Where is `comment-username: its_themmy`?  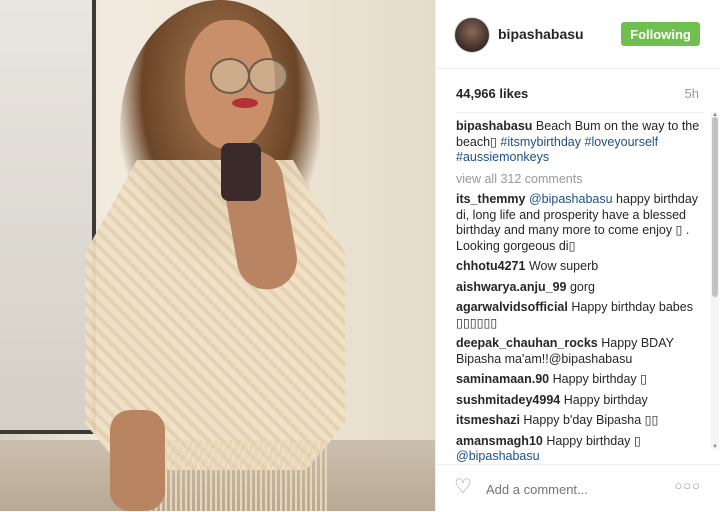
comment-username: its_themmy is located at coordinates (490, 199).